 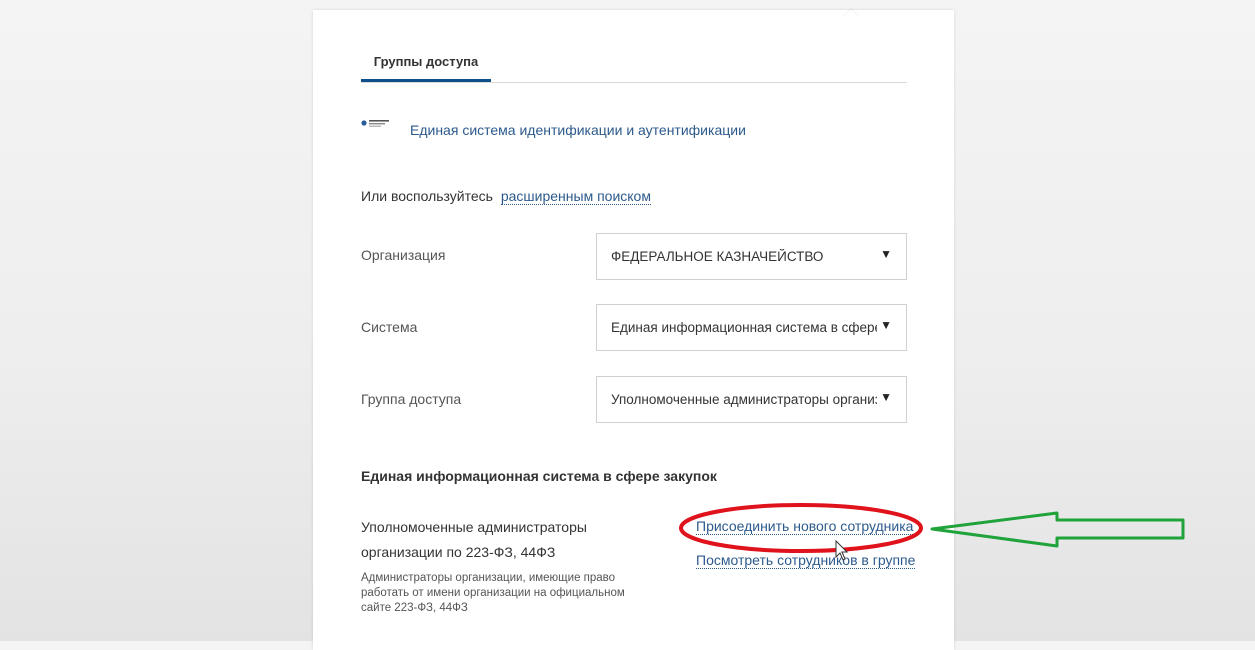 I want to click on advanced-search-line: Или воспользуйтесь расширенным поиском, so click(x=506, y=196).